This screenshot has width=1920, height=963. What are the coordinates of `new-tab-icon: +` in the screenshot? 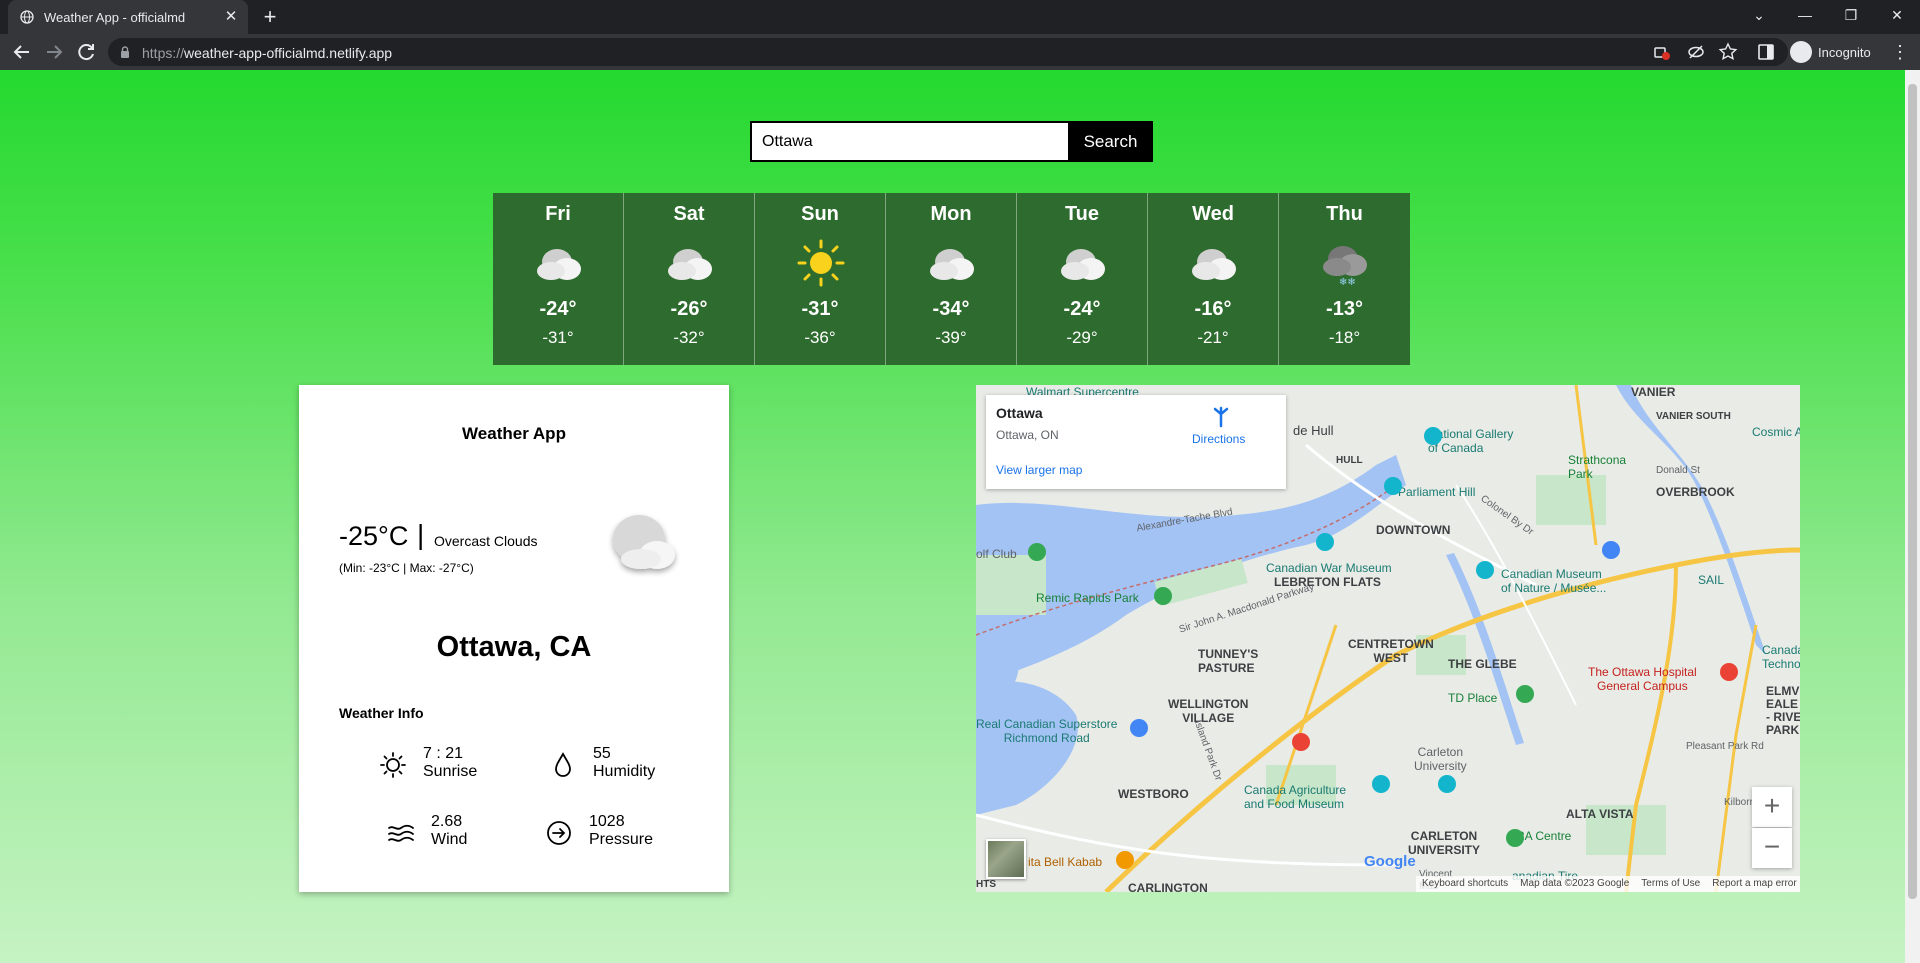 It's located at (270, 17).